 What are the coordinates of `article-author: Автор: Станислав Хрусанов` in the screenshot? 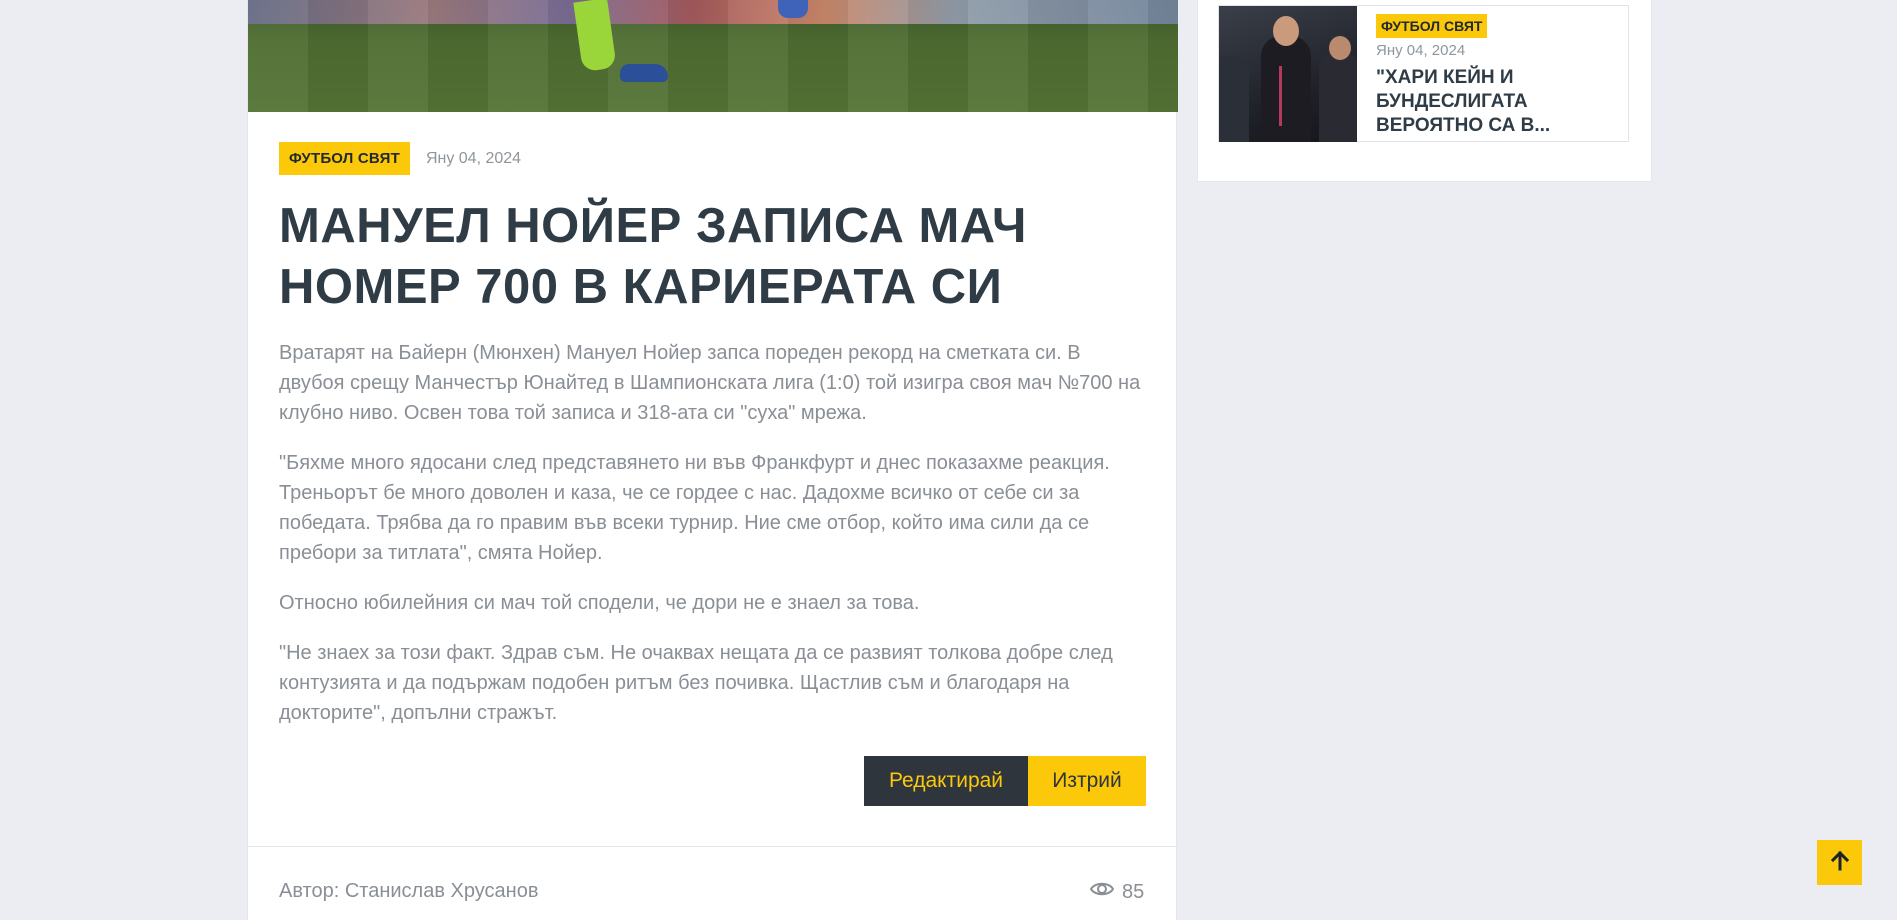 It's located at (409, 891).